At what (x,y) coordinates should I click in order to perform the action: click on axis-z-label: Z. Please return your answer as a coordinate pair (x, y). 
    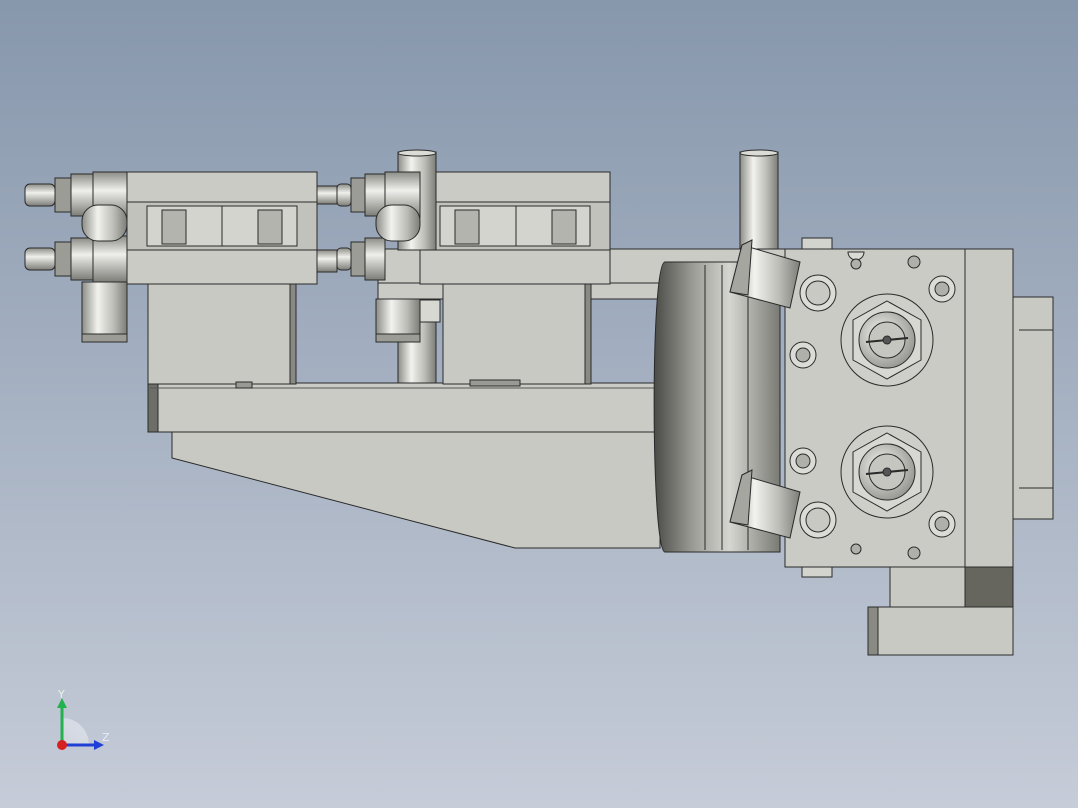
    Looking at the image, I should click on (106, 737).